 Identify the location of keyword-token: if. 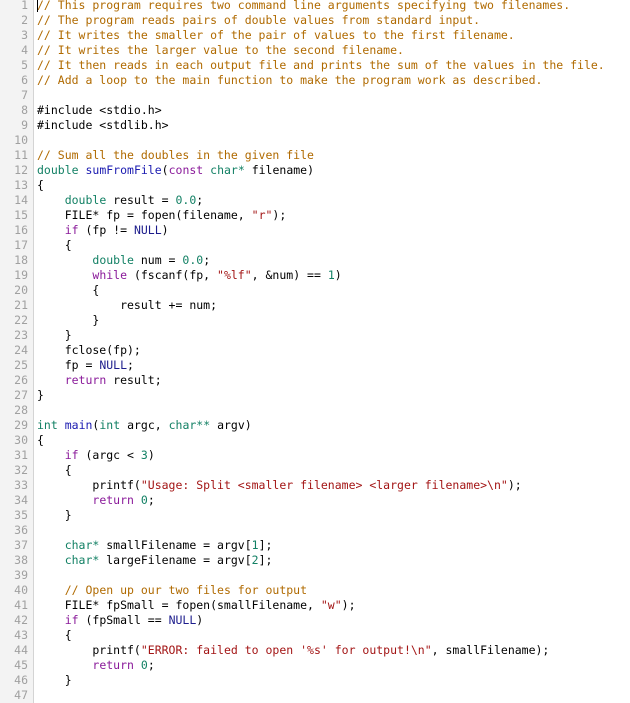
(71, 620).